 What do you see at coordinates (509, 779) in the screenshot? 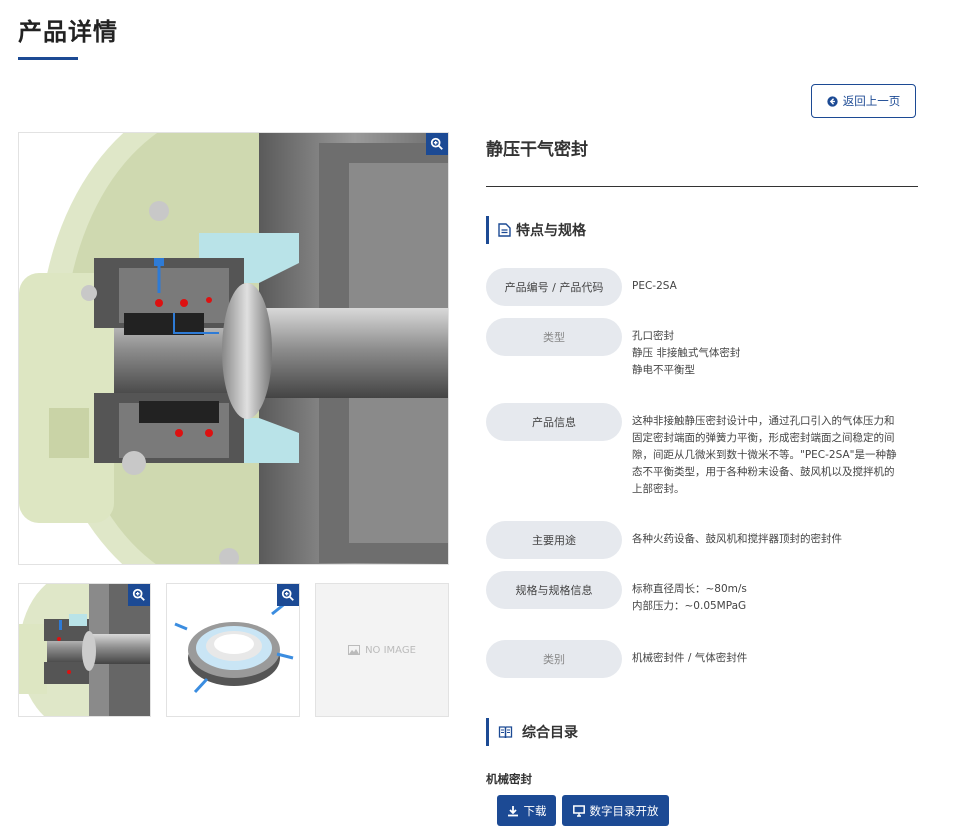
I see `catalog-category-label: 机械密封` at bounding box center [509, 779].